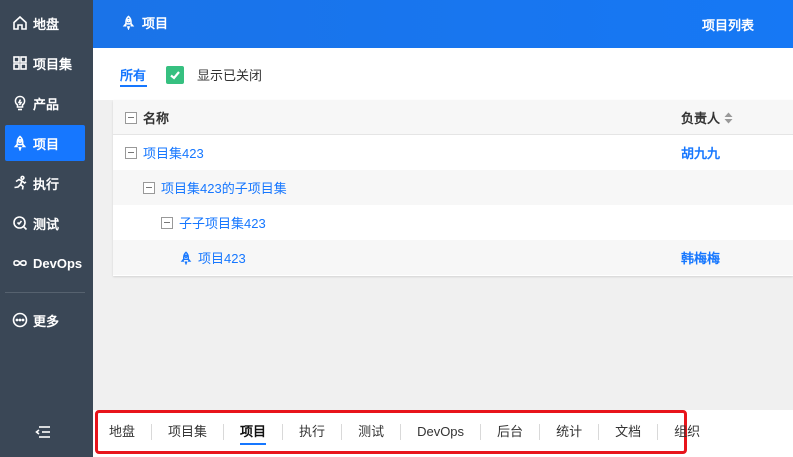  I want to click on row-name-cell: 项目集423的子项目集, so click(215, 187).